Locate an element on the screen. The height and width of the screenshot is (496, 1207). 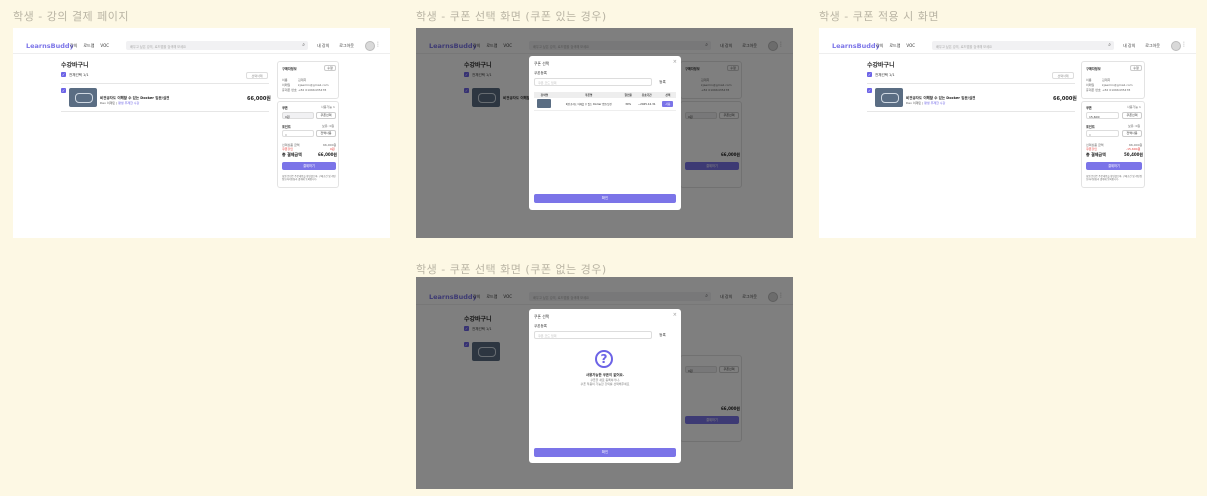
email-label: 이메일 is located at coordinates (286, 85).